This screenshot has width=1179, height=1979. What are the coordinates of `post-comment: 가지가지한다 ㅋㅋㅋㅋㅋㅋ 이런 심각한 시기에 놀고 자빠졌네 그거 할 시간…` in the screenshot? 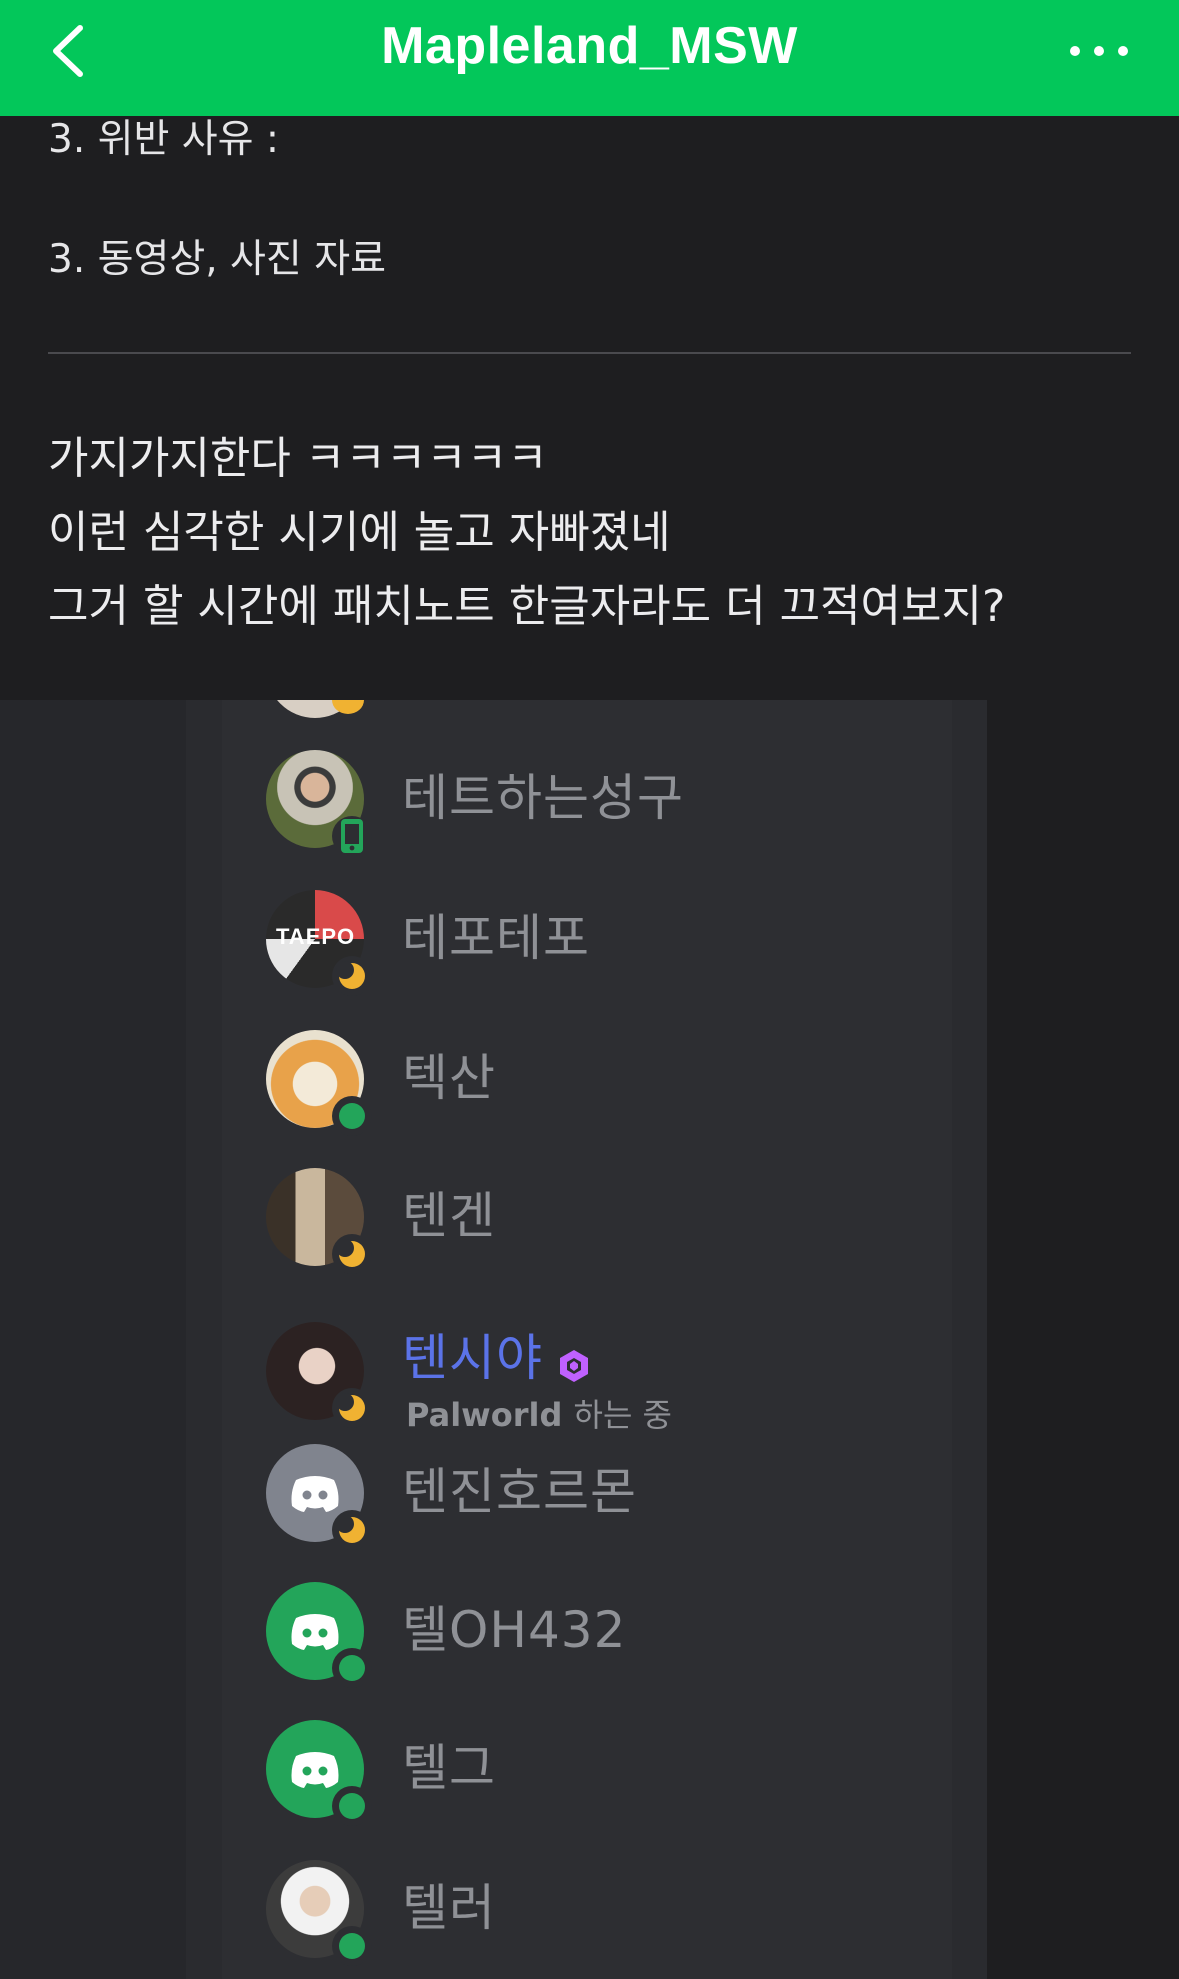 It's located at (526, 533).